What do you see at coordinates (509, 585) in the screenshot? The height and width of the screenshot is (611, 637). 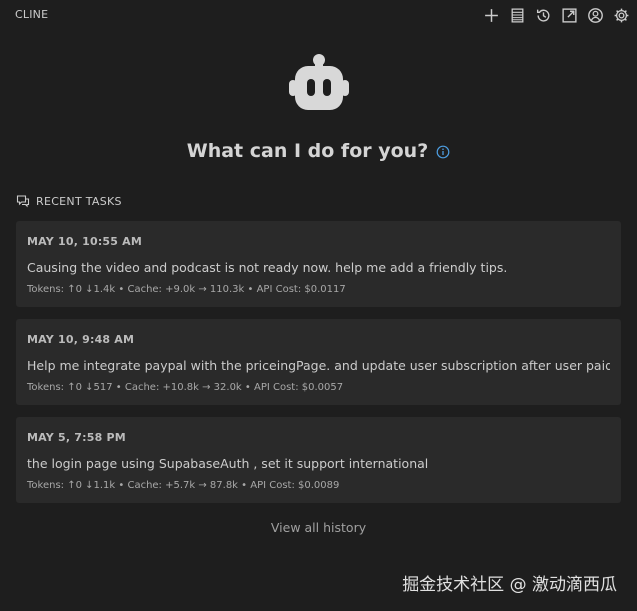 I see `watermark: 掘金技术社区 @ 激动滴西瓜` at bounding box center [509, 585].